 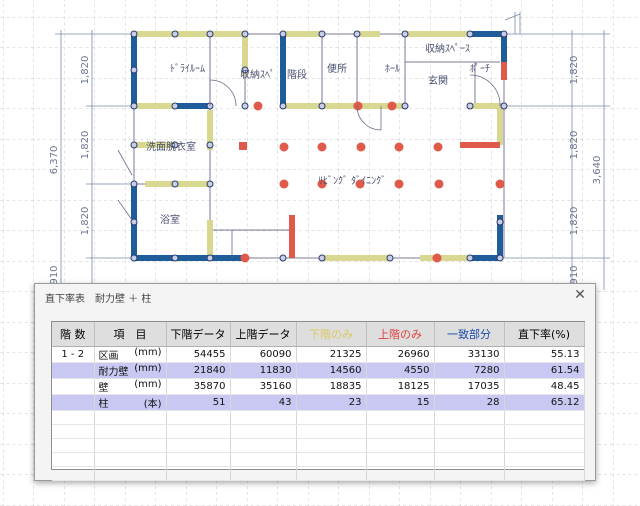 I want to click on dim-right-2: 1,820, so click(x=574, y=145).